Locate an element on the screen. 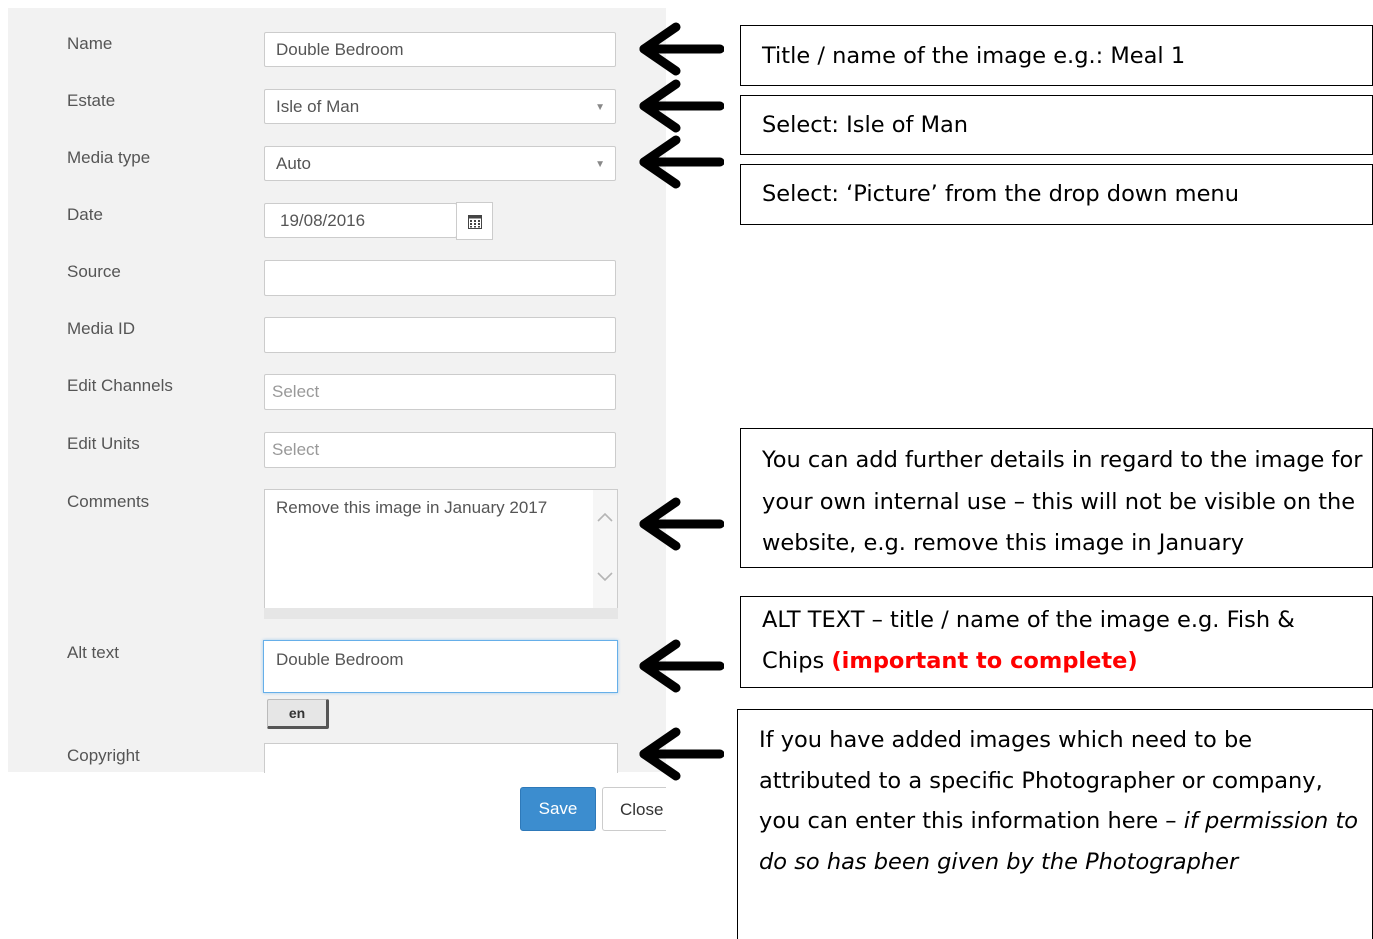  date-label: Date is located at coordinates (85, 214).